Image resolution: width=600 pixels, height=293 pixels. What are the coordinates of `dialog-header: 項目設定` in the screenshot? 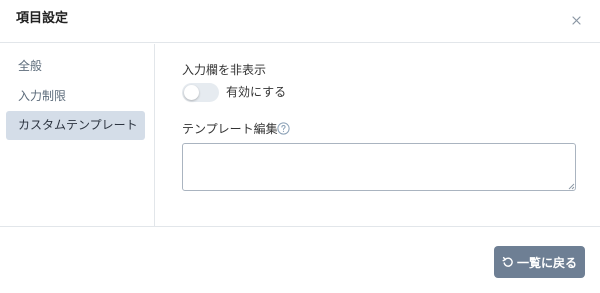 It's located at (300, 21).